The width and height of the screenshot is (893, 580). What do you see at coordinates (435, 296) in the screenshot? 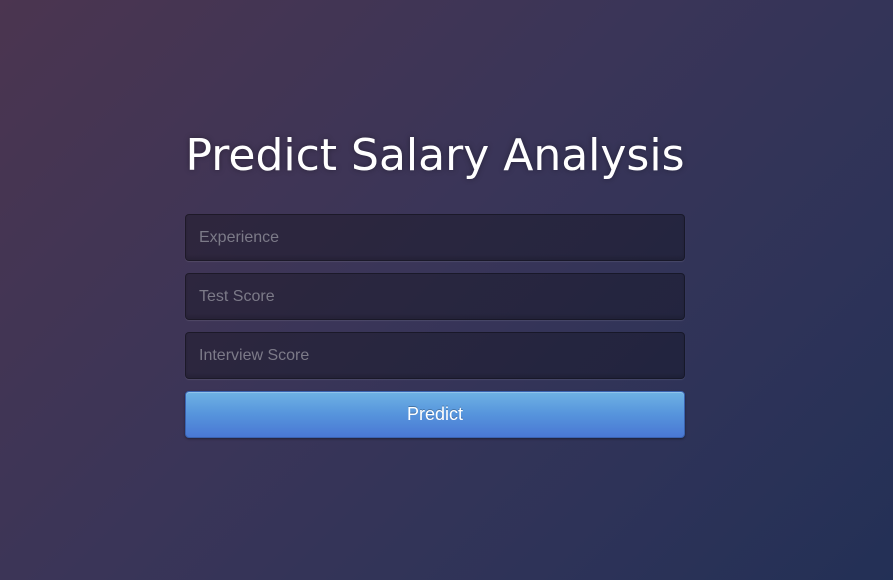
I see `test-score-input` at bounding box center [435, 296].